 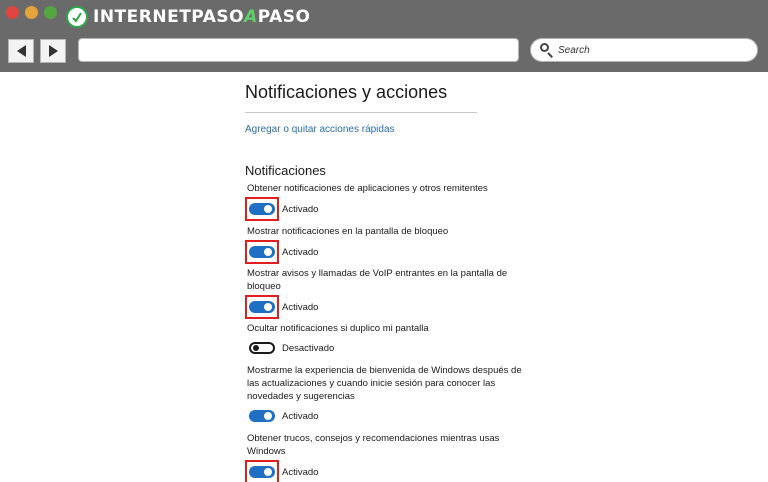 What do you see at coordinates (251, 17) in the screenshot?
I see `logo-text-part3: A` at bounding box center [251, 17].